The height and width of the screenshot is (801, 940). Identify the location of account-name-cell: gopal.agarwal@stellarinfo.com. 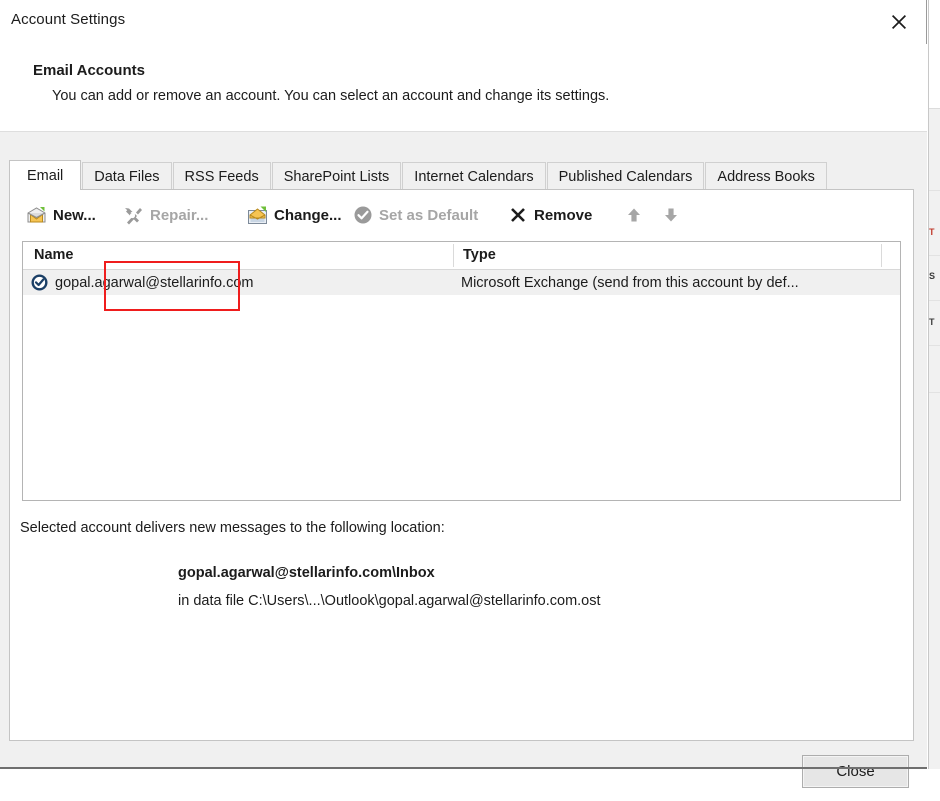
(142, 282).